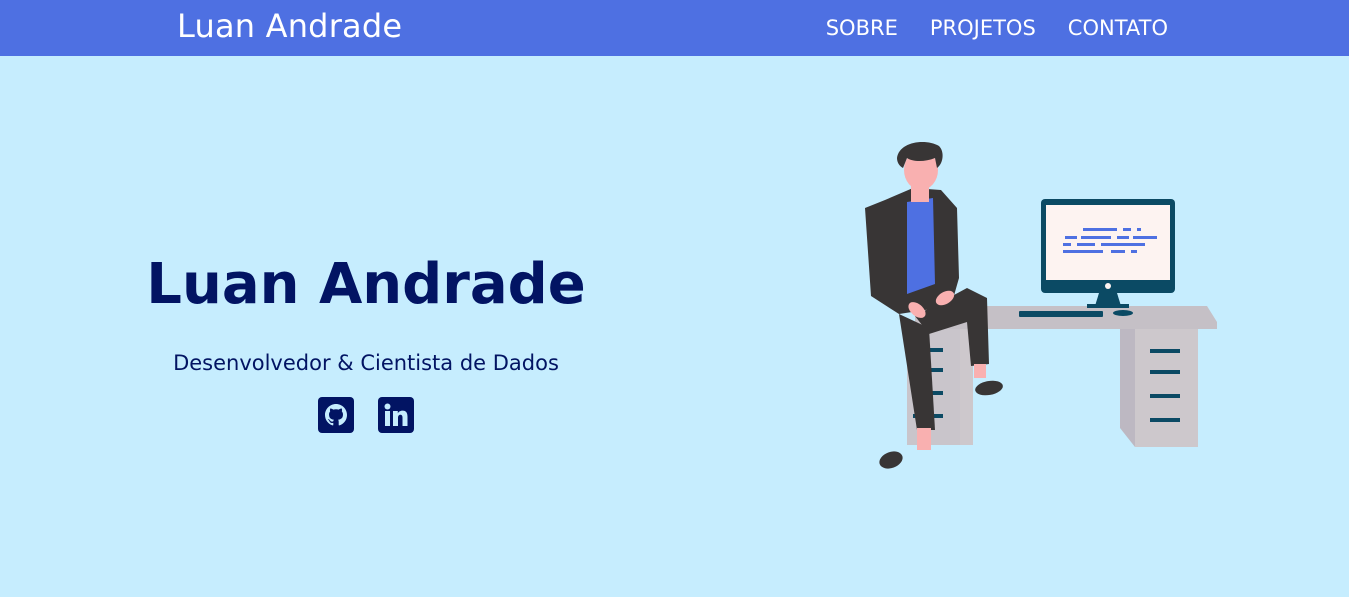  I want to click on nav-item-sobre: SOBRE, so click(862, 28).